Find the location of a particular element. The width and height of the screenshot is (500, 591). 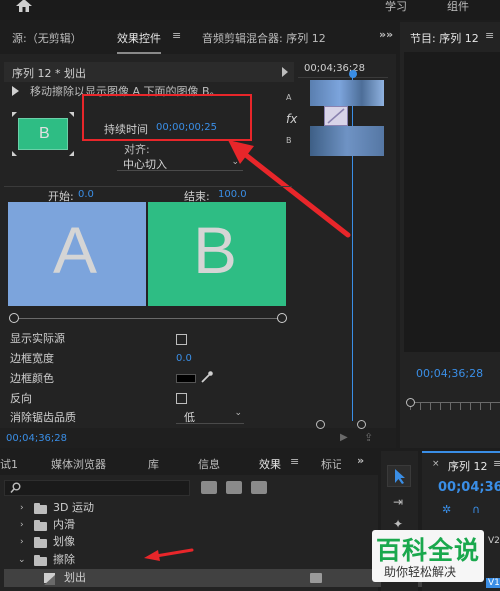

preview-a-tile: A is located at coordinates (77, 254).